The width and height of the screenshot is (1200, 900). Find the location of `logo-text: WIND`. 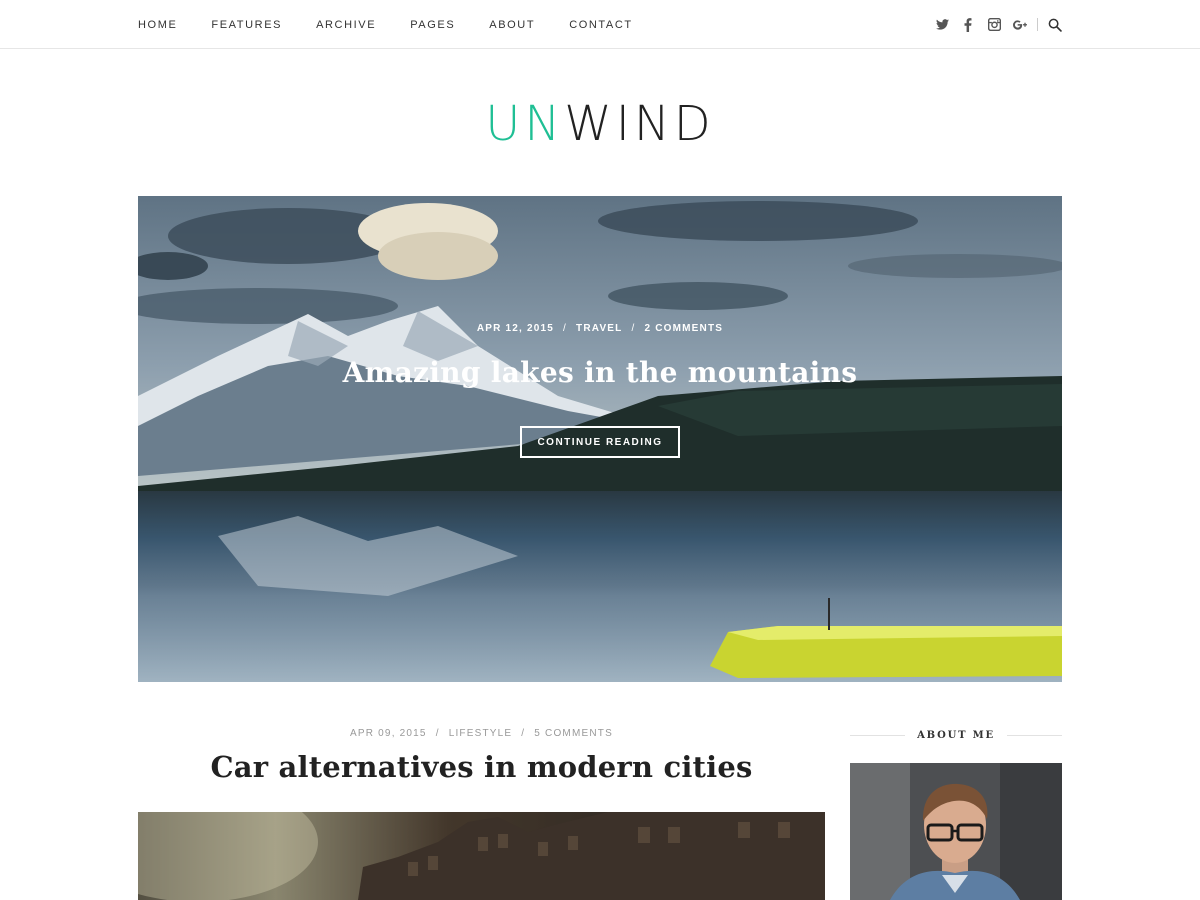

logo-text: WIND is located at coordinates (639, 124).